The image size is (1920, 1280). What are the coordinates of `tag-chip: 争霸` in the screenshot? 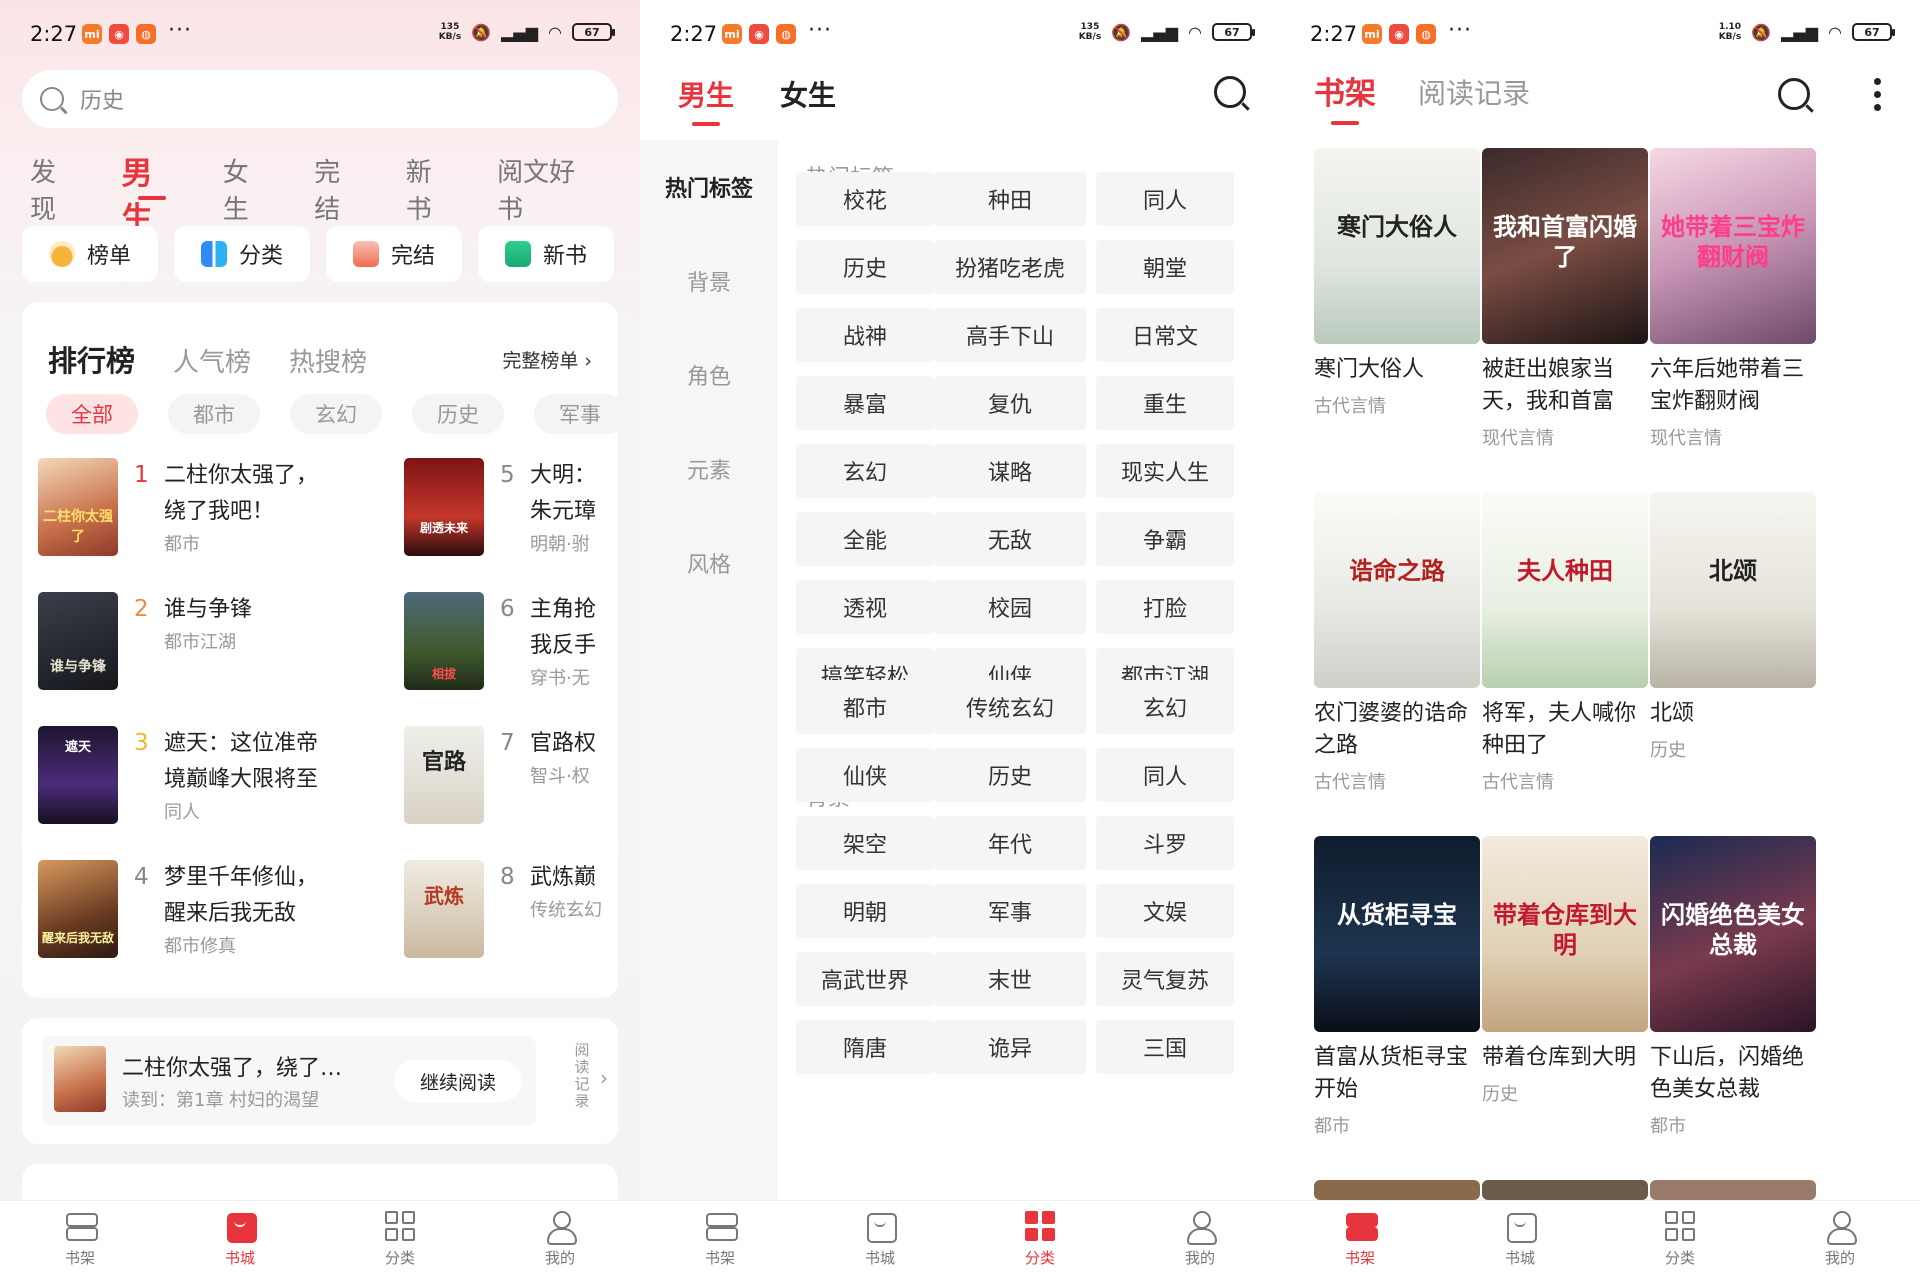 It's located at (1165, 539).